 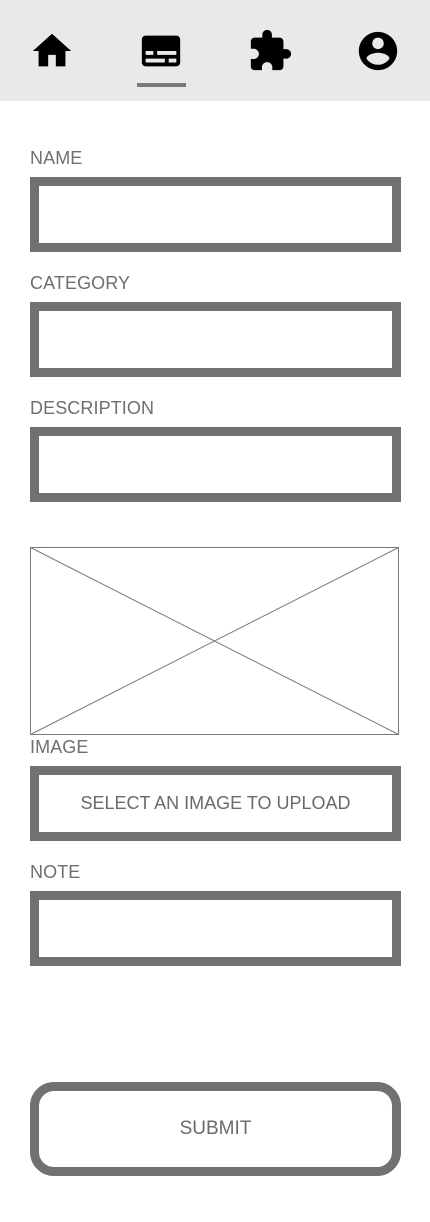 I want to click on submit-button-label: SUBMIT, so click(x=215, y=1128).